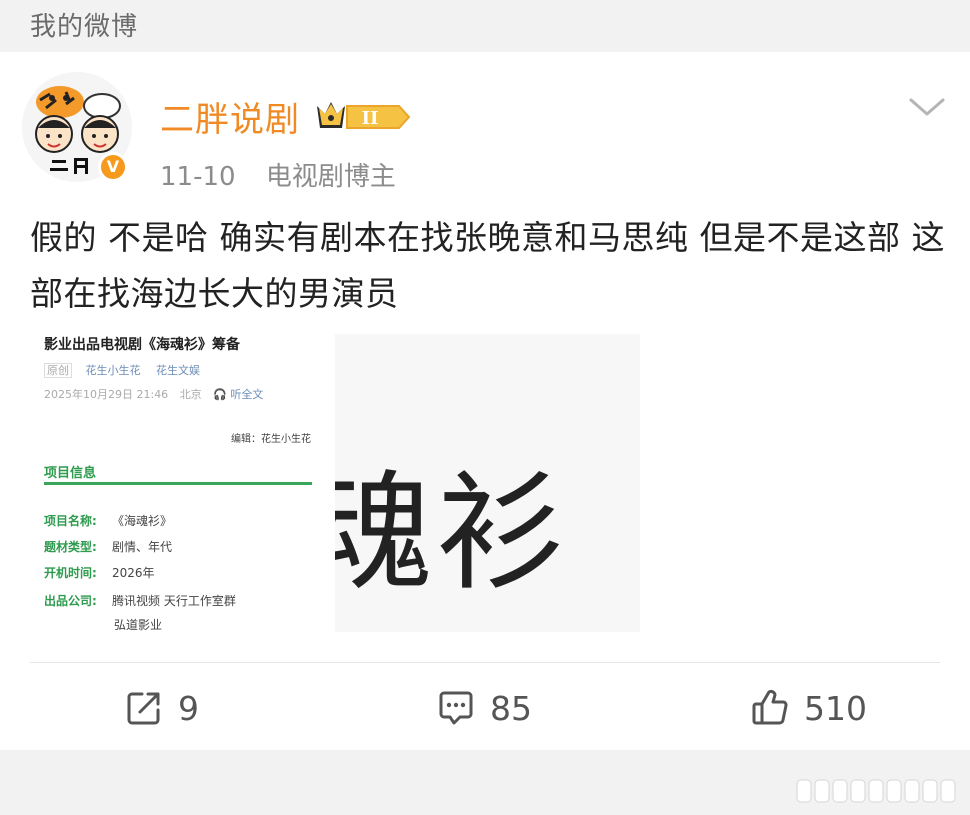 The image size is (970, 815). Describe the element at coordinates (143, 708) in the screenshot. I see `share-icon` at that location.